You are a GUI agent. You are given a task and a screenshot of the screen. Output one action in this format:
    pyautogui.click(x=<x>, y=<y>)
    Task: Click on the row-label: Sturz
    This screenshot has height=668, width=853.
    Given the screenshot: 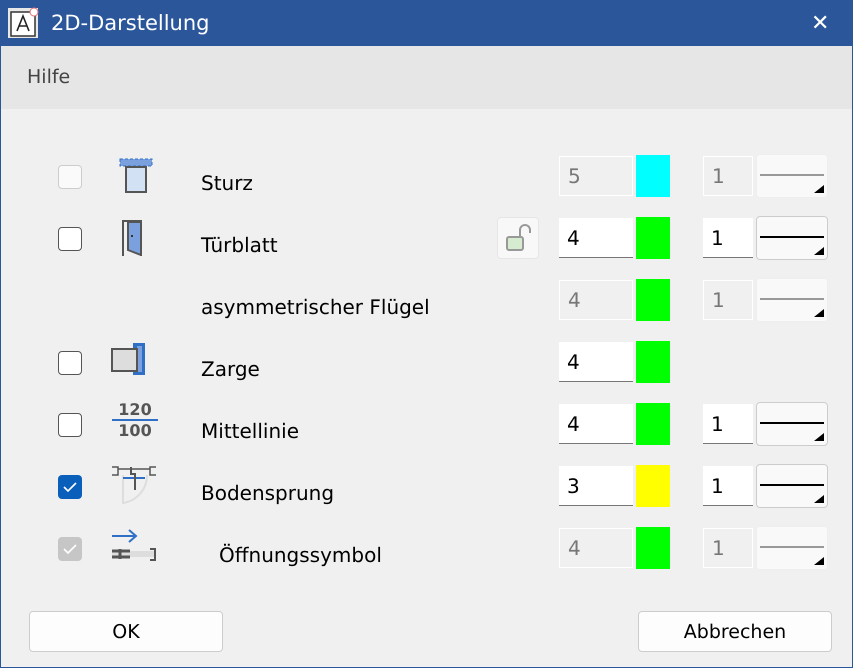 What is the action you would take?
    pyautogui.click(x=227, y=183)
    